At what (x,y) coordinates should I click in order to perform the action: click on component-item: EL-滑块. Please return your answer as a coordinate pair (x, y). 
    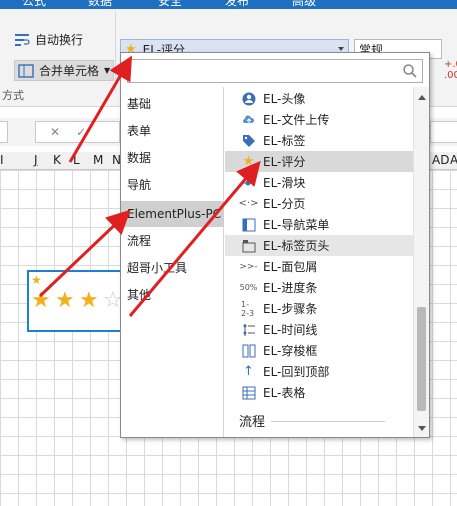
    Looking at the image, I should click on (319, 182).